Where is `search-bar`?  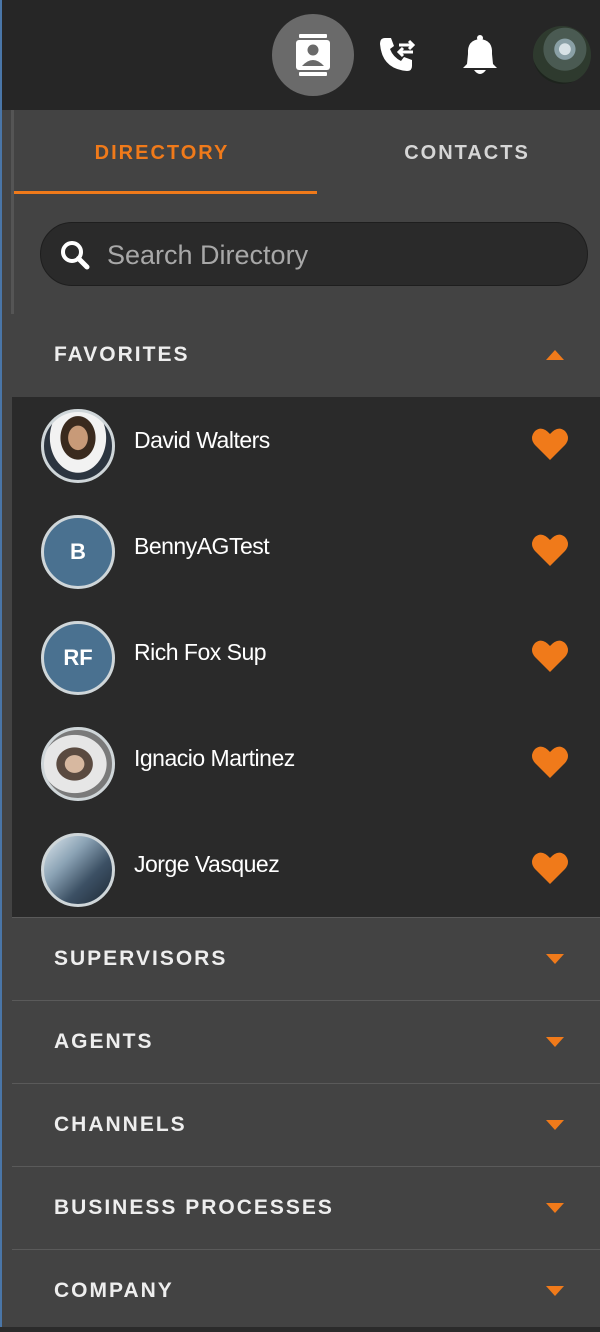
search-bar is located at coordinates (314, 254).